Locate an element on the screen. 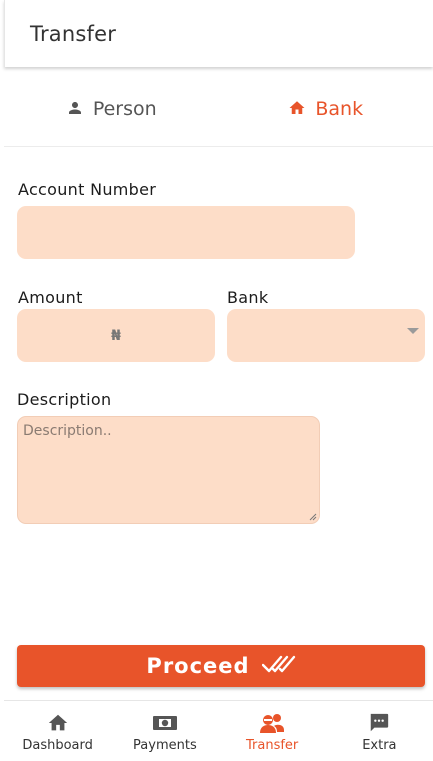 The height and width of the screenshot is (761, 433). transfer-tabs: Person Bank is located at coordinates (218, 108).